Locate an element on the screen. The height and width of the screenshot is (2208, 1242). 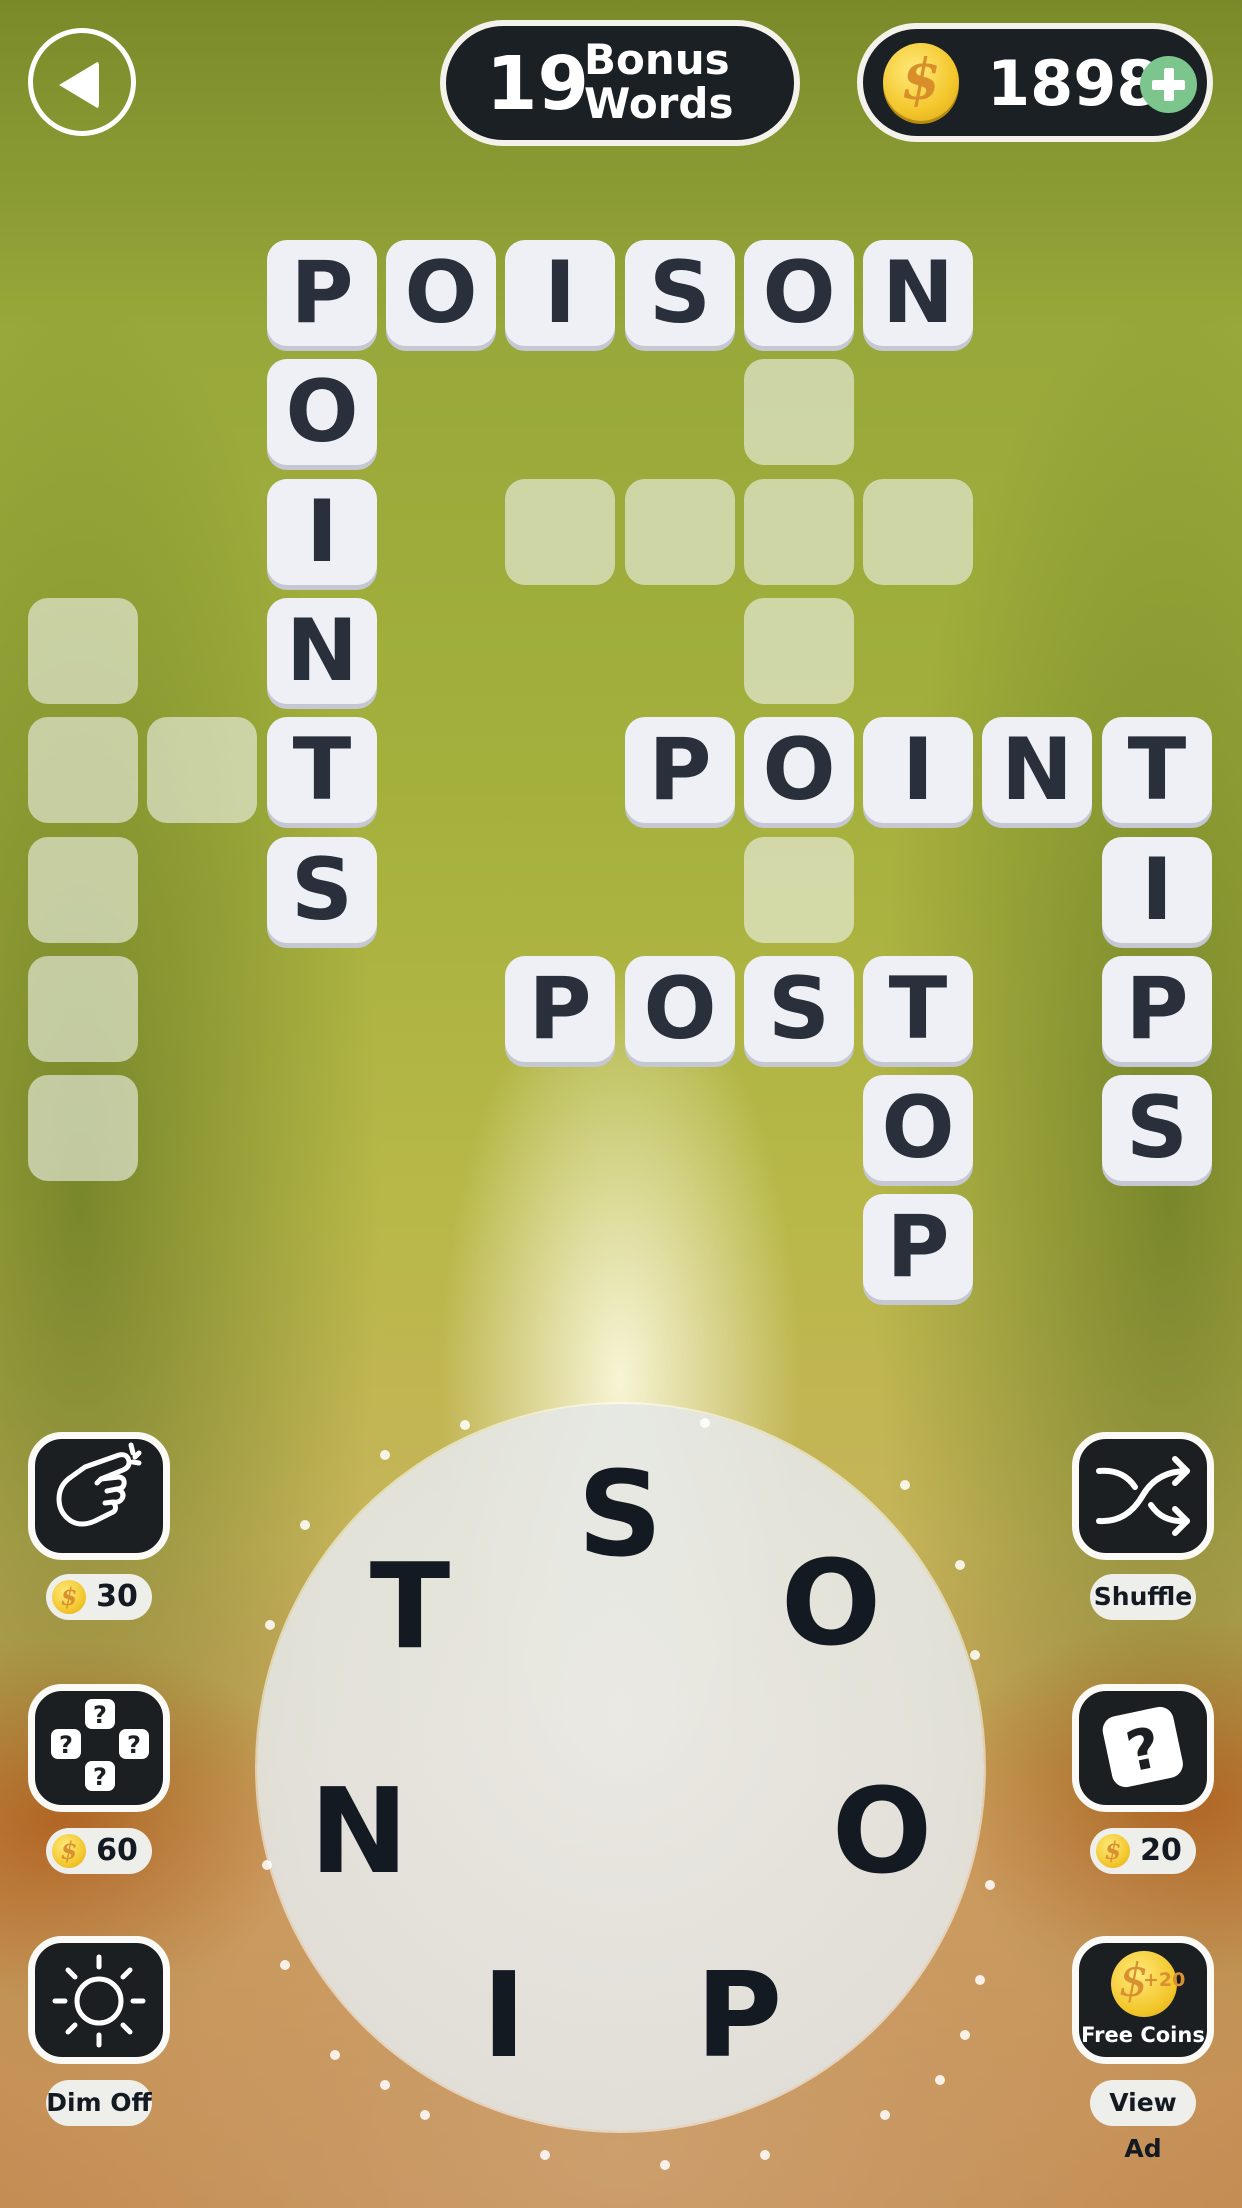
wheel-letter: N is located at coordinates (359, 1831).